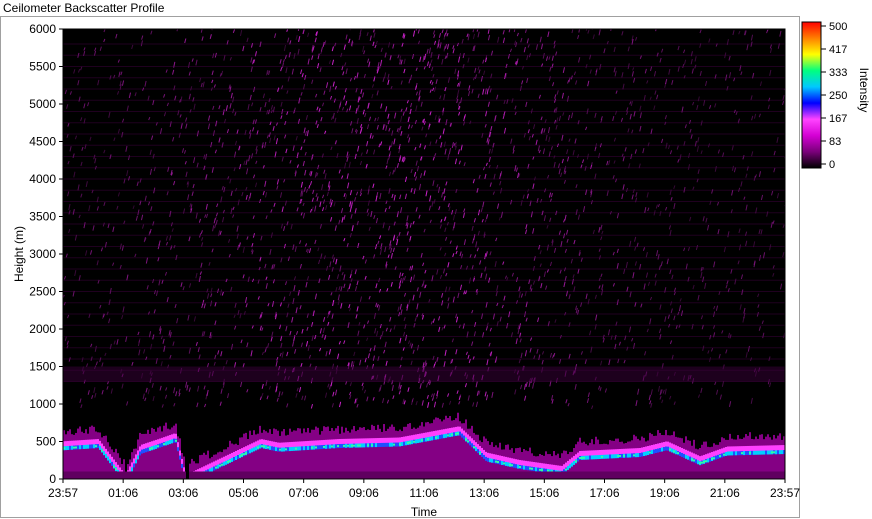  What do you see at coordinates (832, 165) in the screenshot?
I see `colorbar-tick-label: 0` at bounding box center [832, 165].